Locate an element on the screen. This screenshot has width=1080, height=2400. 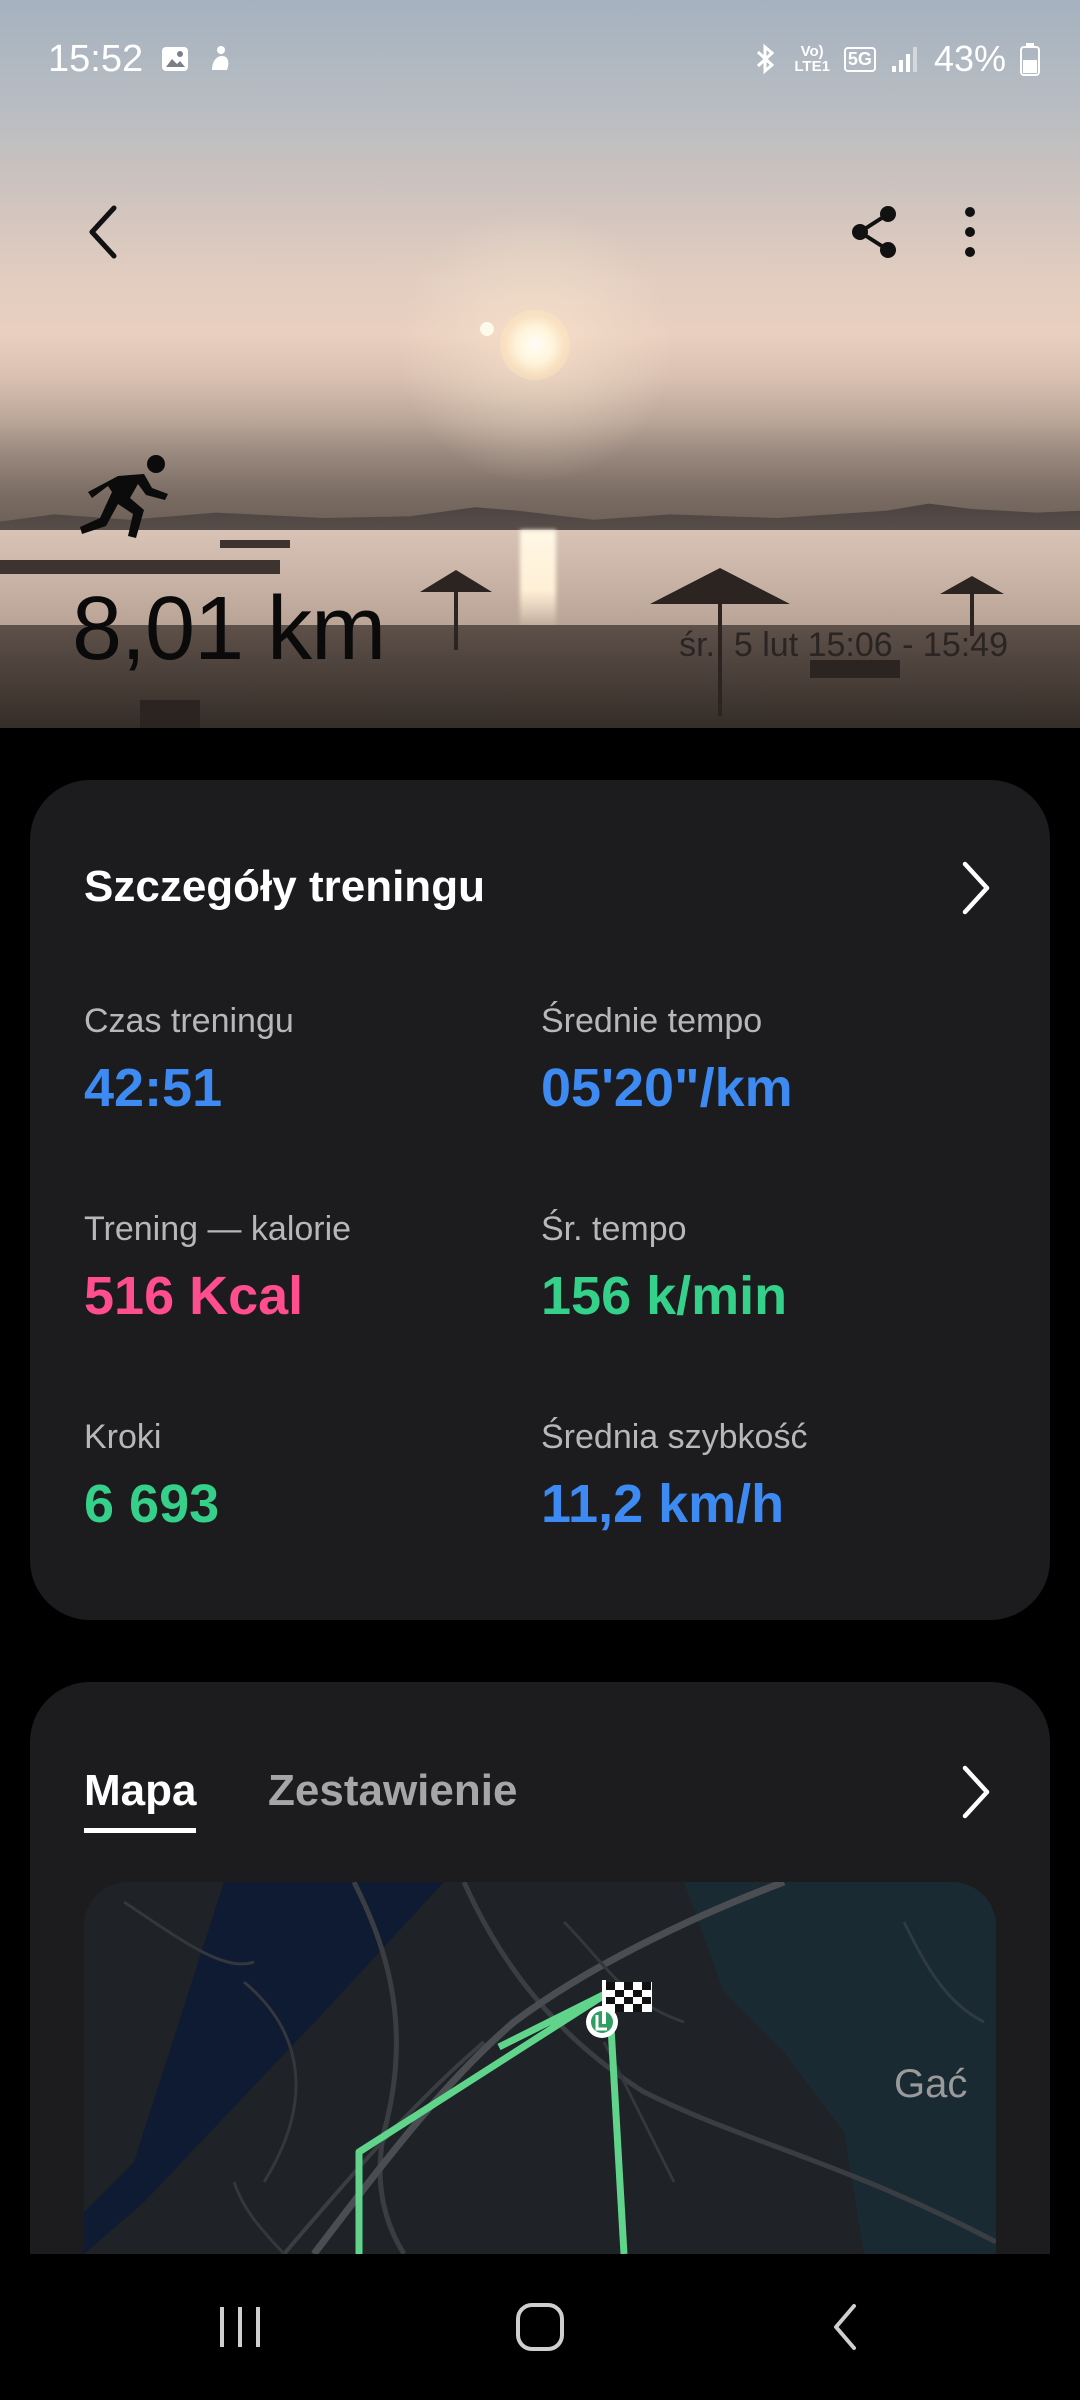
metric-cadence: Śr. tempo 156 k/min is located at coordinates (771, 1268).